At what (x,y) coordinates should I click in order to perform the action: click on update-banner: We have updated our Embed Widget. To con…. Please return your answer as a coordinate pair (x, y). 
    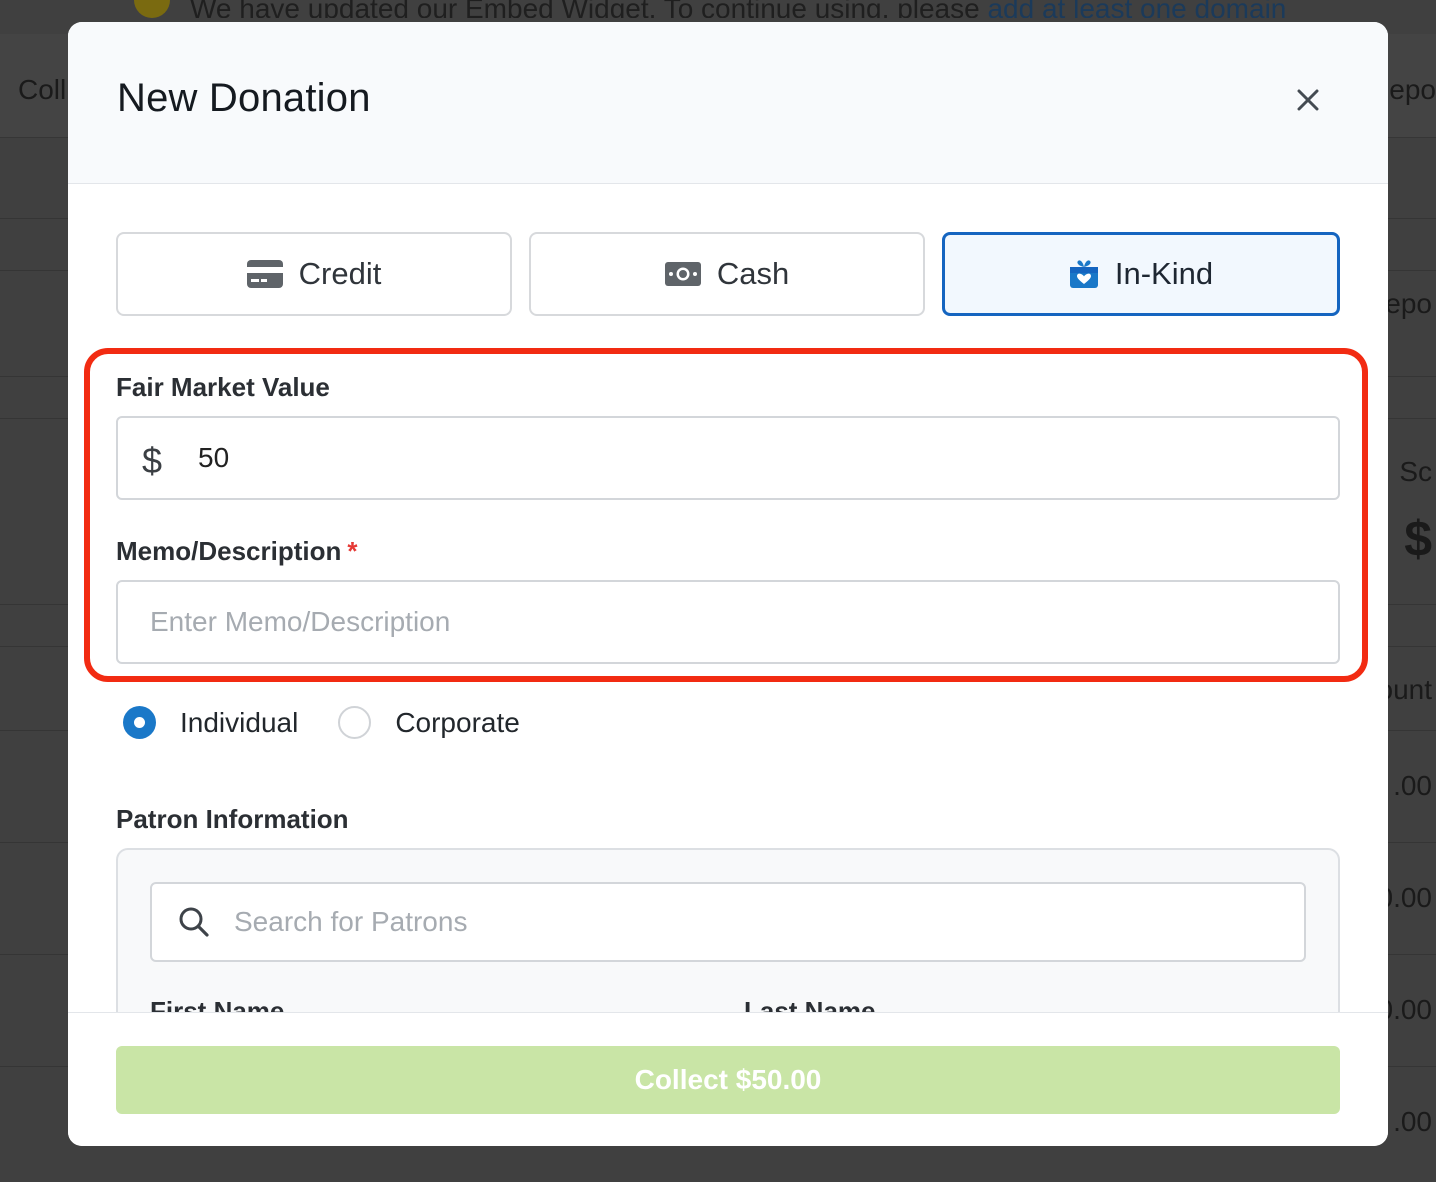
    Looking at the image, I should click on (718, 9).